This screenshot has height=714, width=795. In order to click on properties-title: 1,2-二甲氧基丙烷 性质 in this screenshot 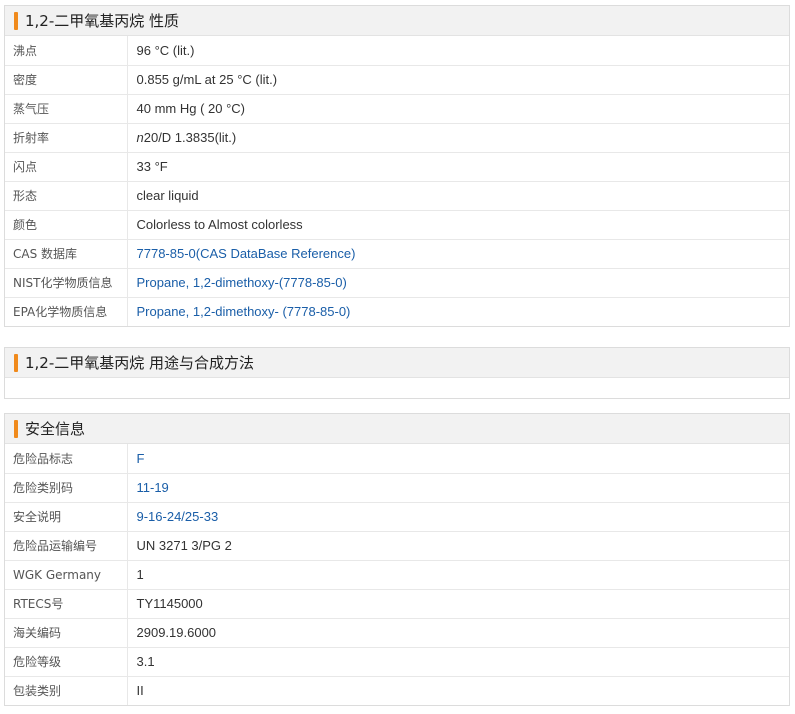, I will do `click(102, 21)`.